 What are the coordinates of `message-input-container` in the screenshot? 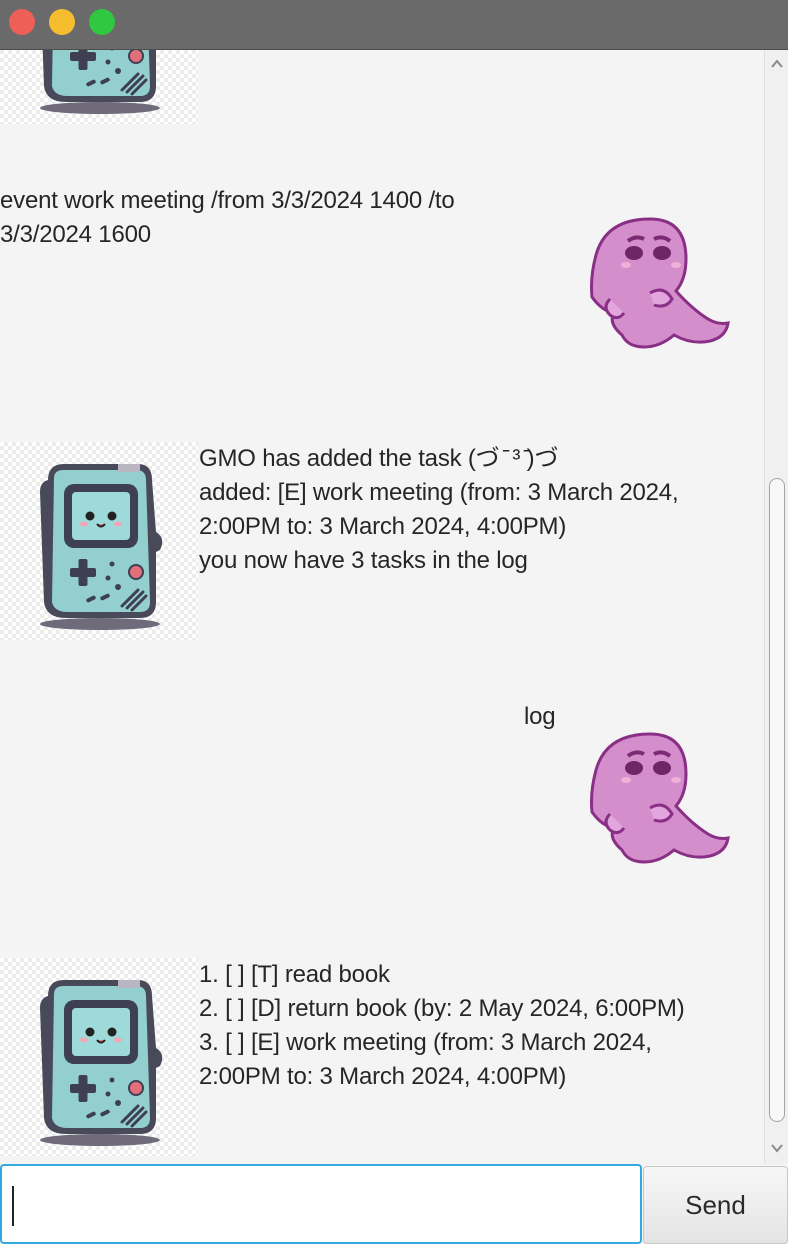 It's located at (321, 1204).